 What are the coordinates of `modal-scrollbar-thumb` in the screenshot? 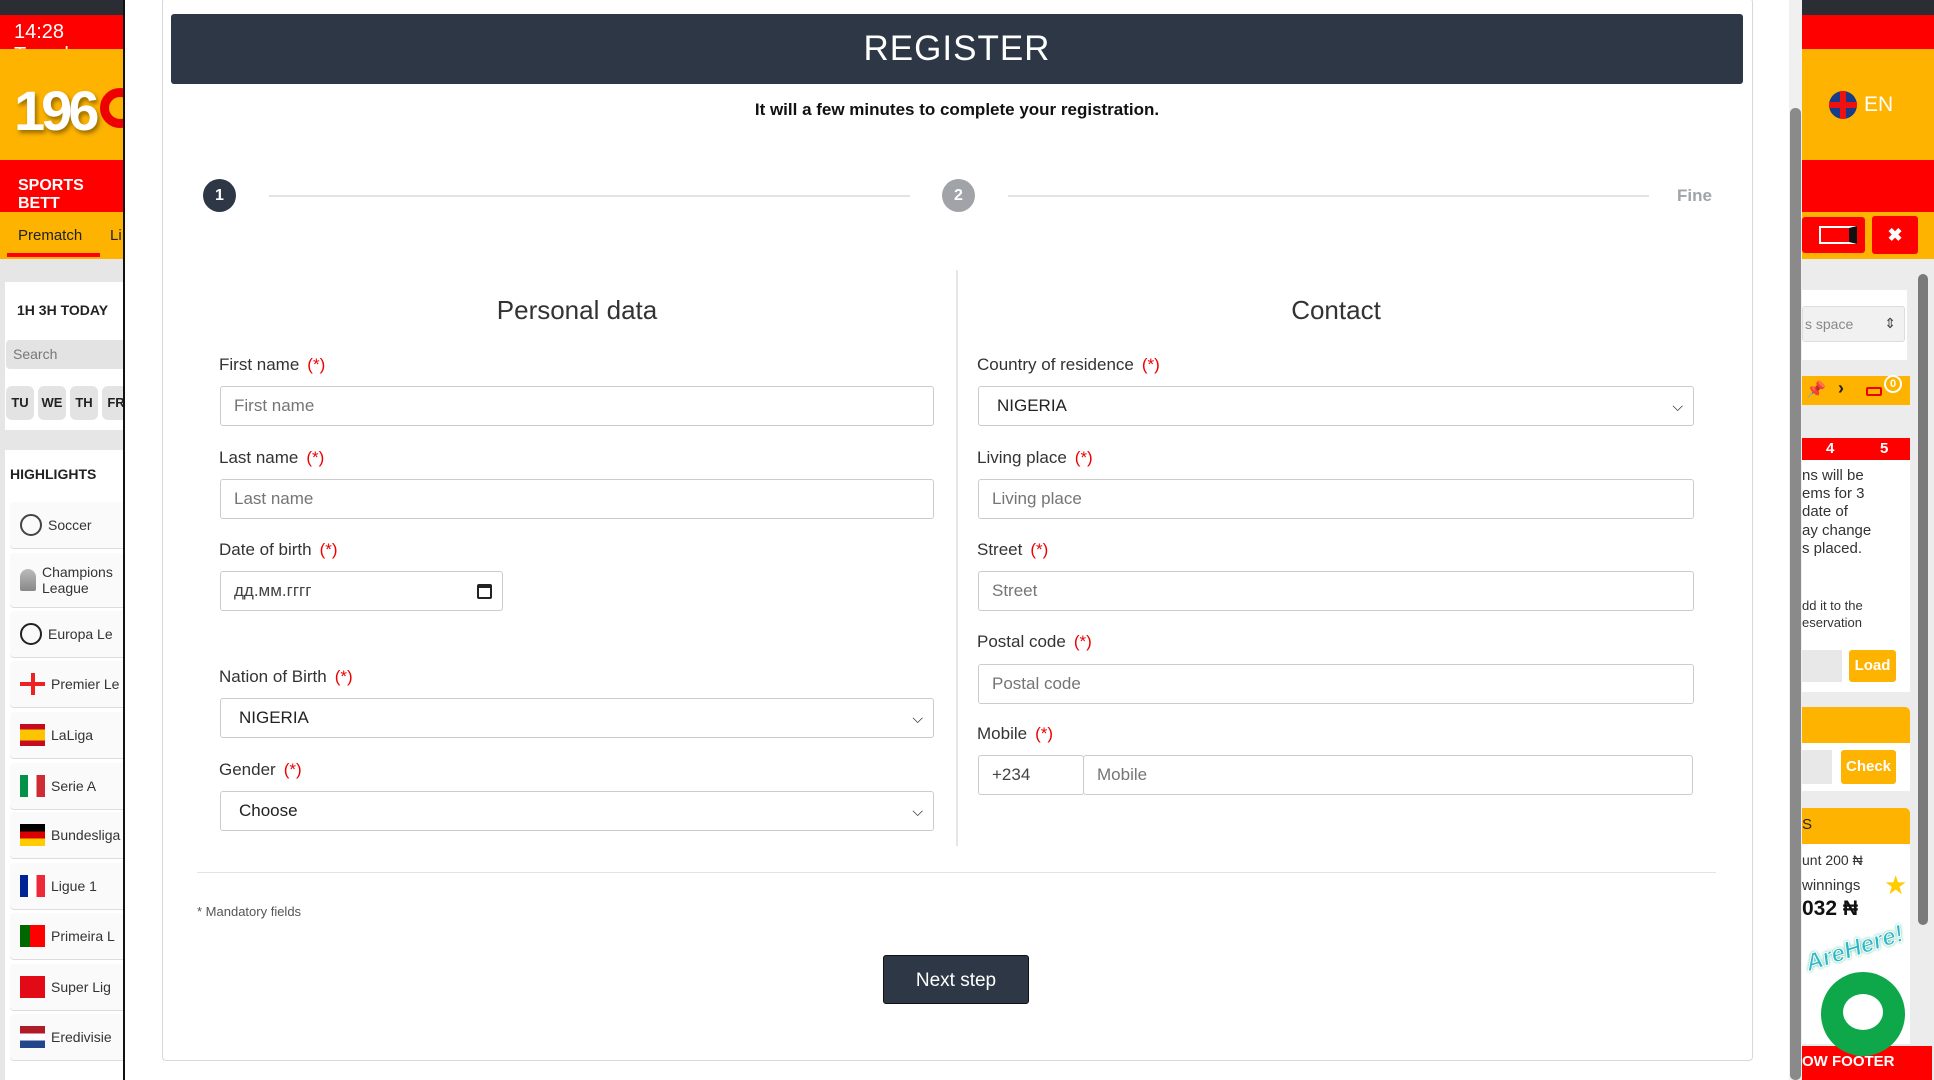 It's located at (1795, 594).